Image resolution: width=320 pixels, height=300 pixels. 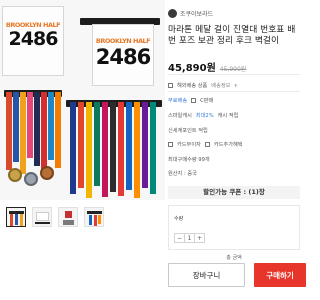 I want to click on race-bib-right: BROOKLYN HALF 2486, so click(x=123, y=55).